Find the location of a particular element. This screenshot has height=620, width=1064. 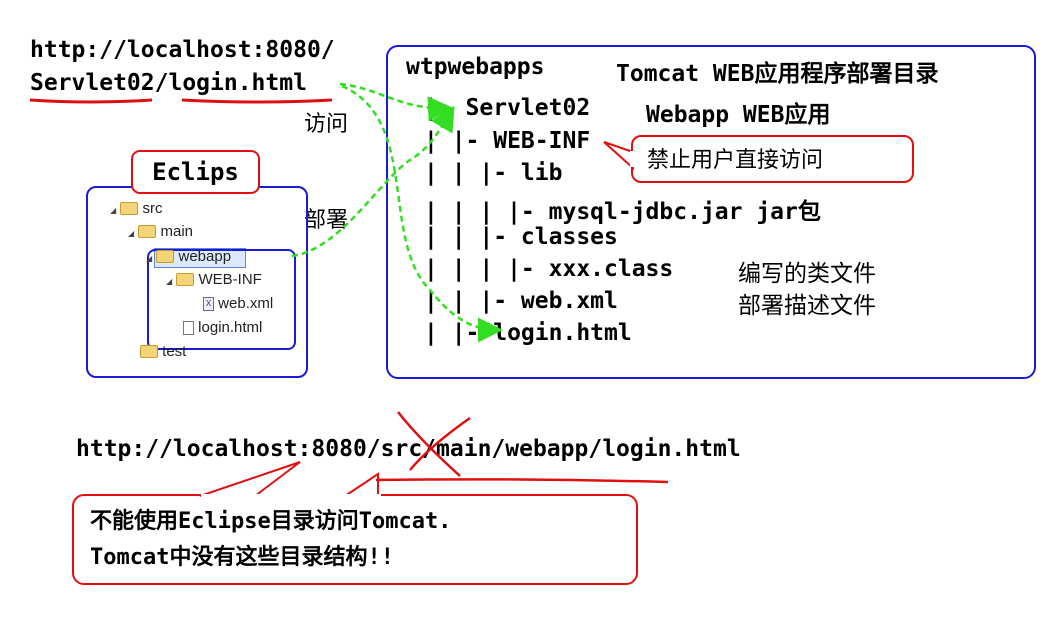

webinf-callout-pointer is located at coordinates (618, 156).